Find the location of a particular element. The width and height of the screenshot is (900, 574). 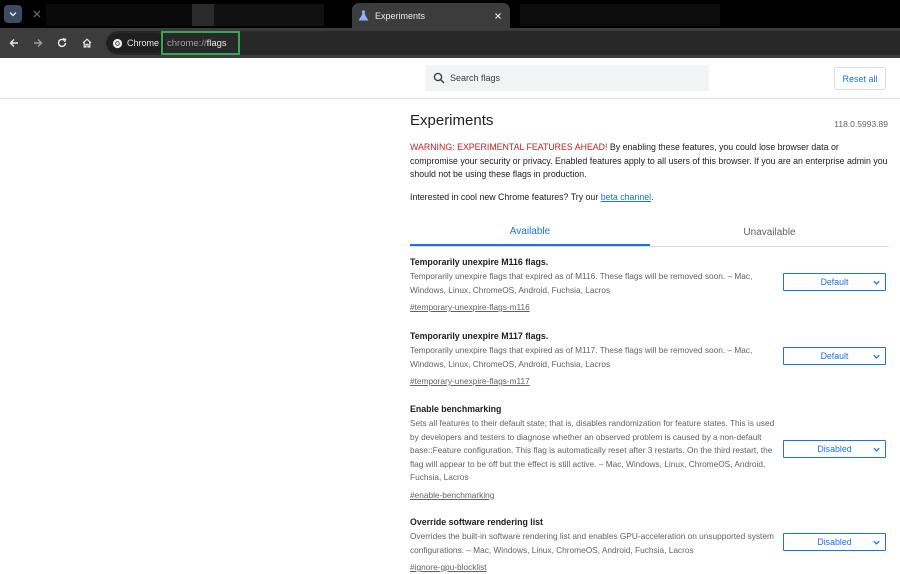

search-icon is located at coordinates (439, 78).